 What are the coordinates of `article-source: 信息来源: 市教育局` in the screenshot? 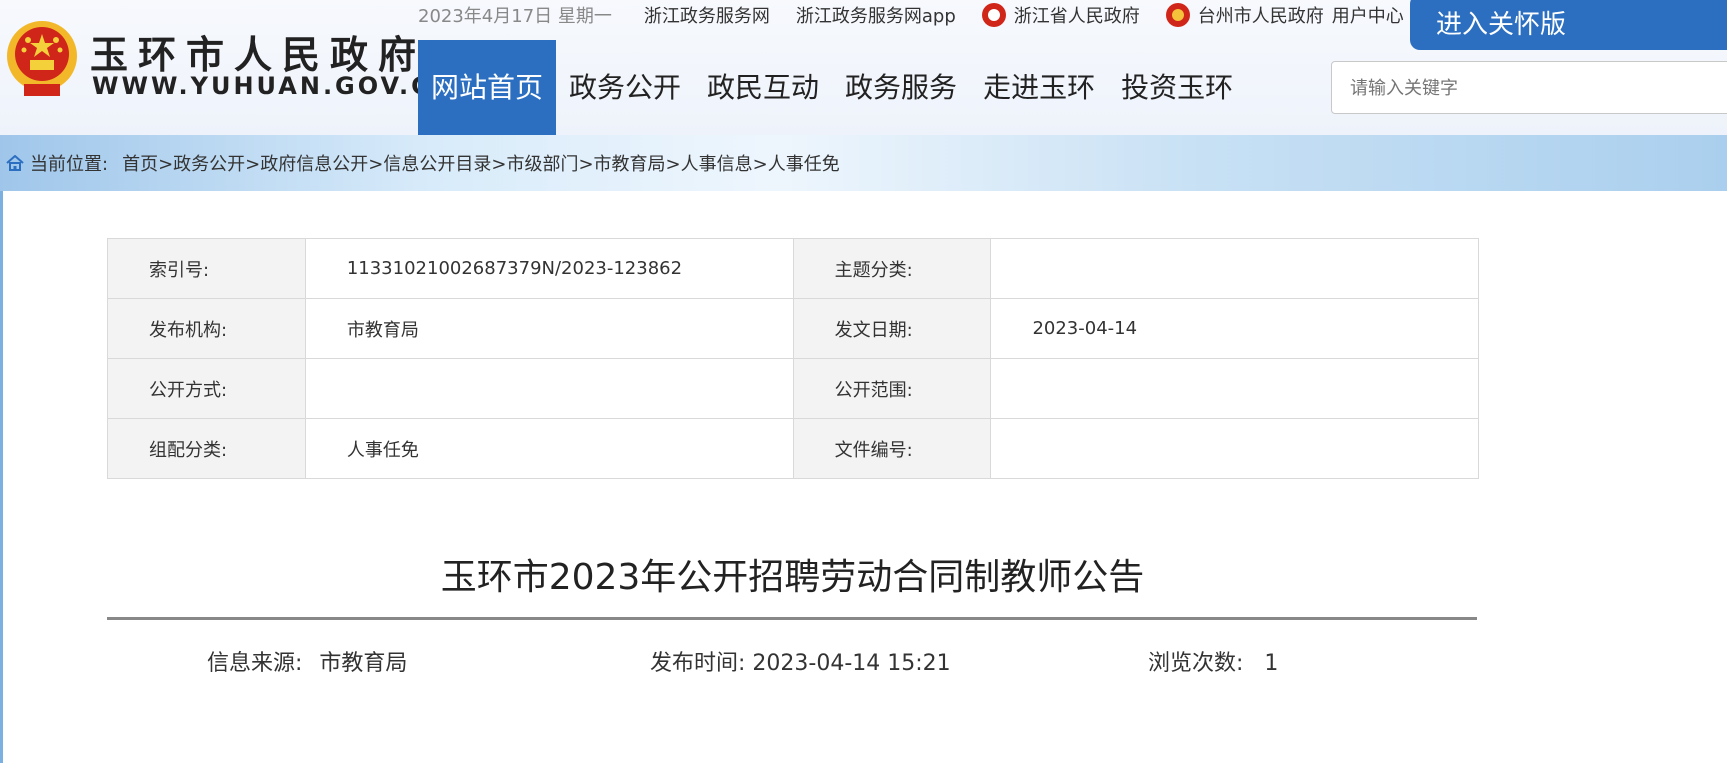 It's located at (307, 661).